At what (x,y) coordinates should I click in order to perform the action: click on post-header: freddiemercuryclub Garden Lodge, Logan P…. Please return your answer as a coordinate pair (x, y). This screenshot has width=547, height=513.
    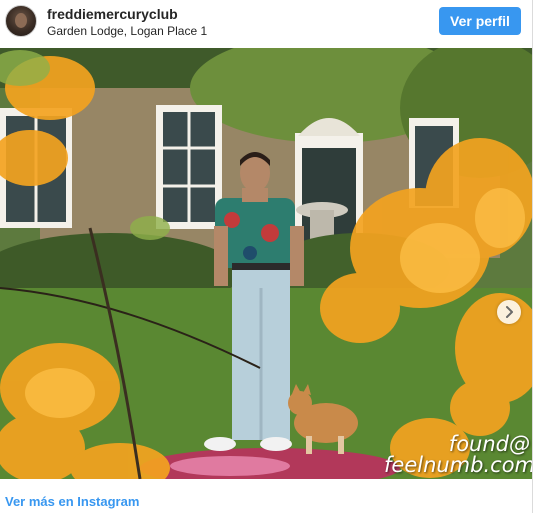
    Looking at the image, I should click on (266, 23).